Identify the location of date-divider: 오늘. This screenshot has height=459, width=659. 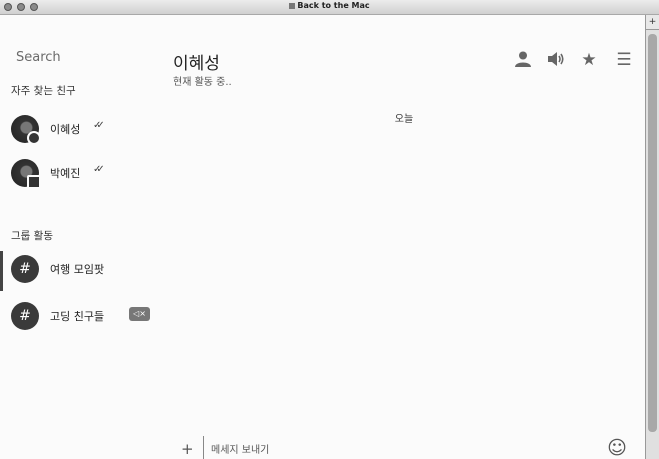
(404, 119).